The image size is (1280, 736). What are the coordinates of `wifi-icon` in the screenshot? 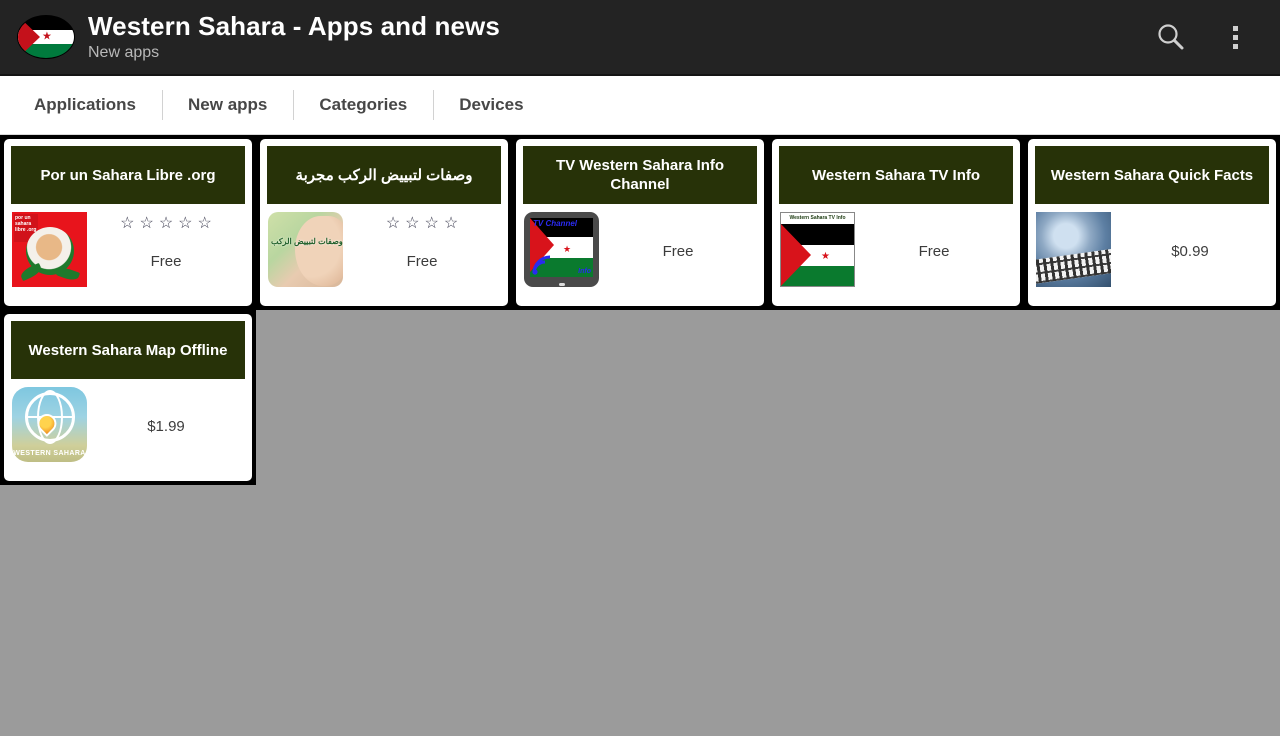 It's located at (541, 265).